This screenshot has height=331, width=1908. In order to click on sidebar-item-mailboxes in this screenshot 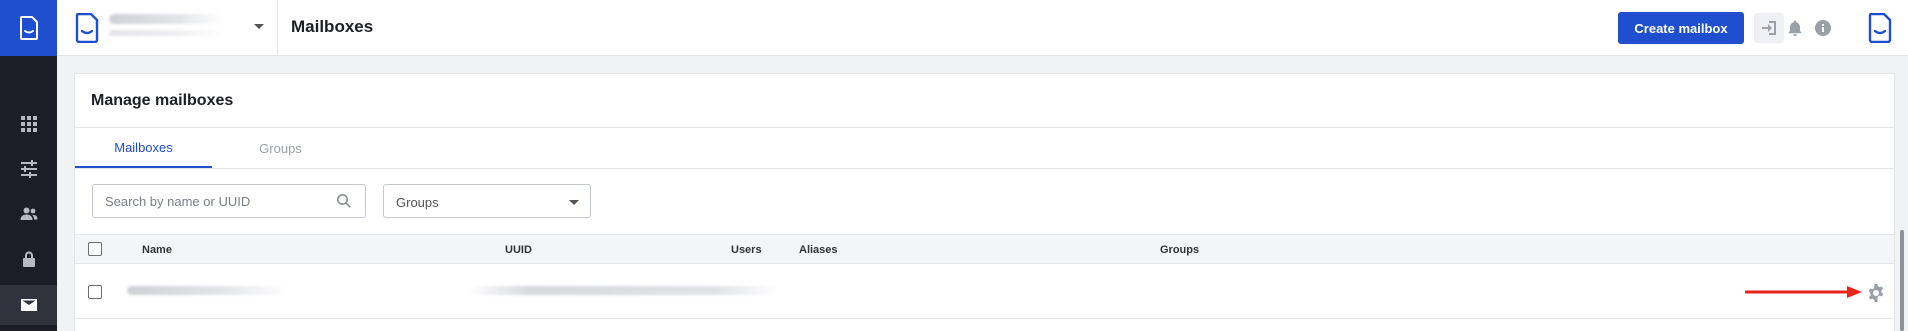, I will do `click(28, 305)`.